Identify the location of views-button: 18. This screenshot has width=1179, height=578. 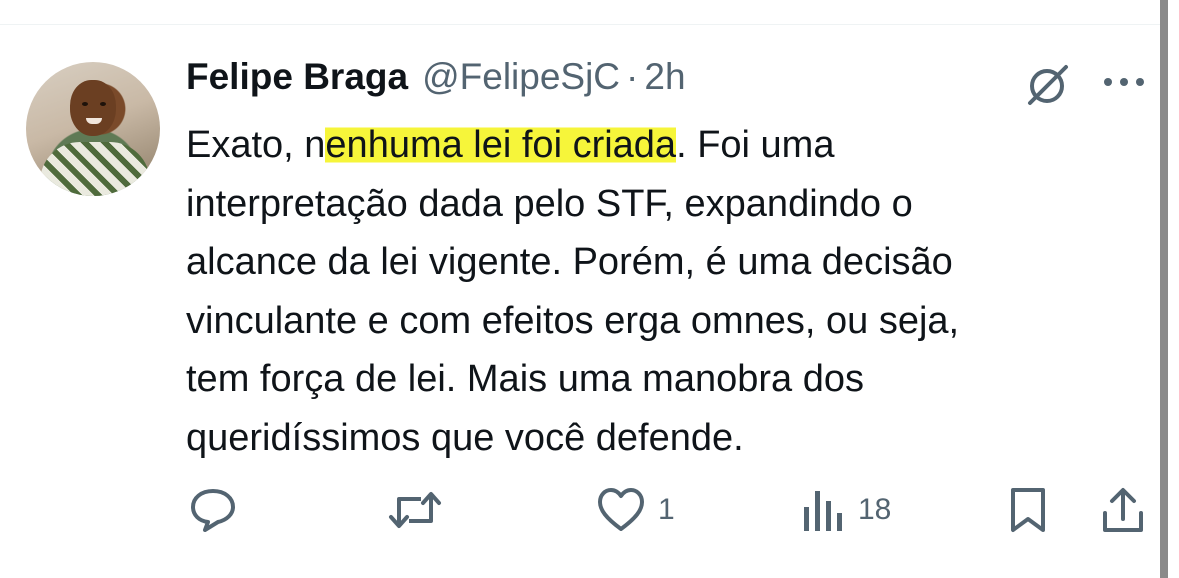
(846, 510).